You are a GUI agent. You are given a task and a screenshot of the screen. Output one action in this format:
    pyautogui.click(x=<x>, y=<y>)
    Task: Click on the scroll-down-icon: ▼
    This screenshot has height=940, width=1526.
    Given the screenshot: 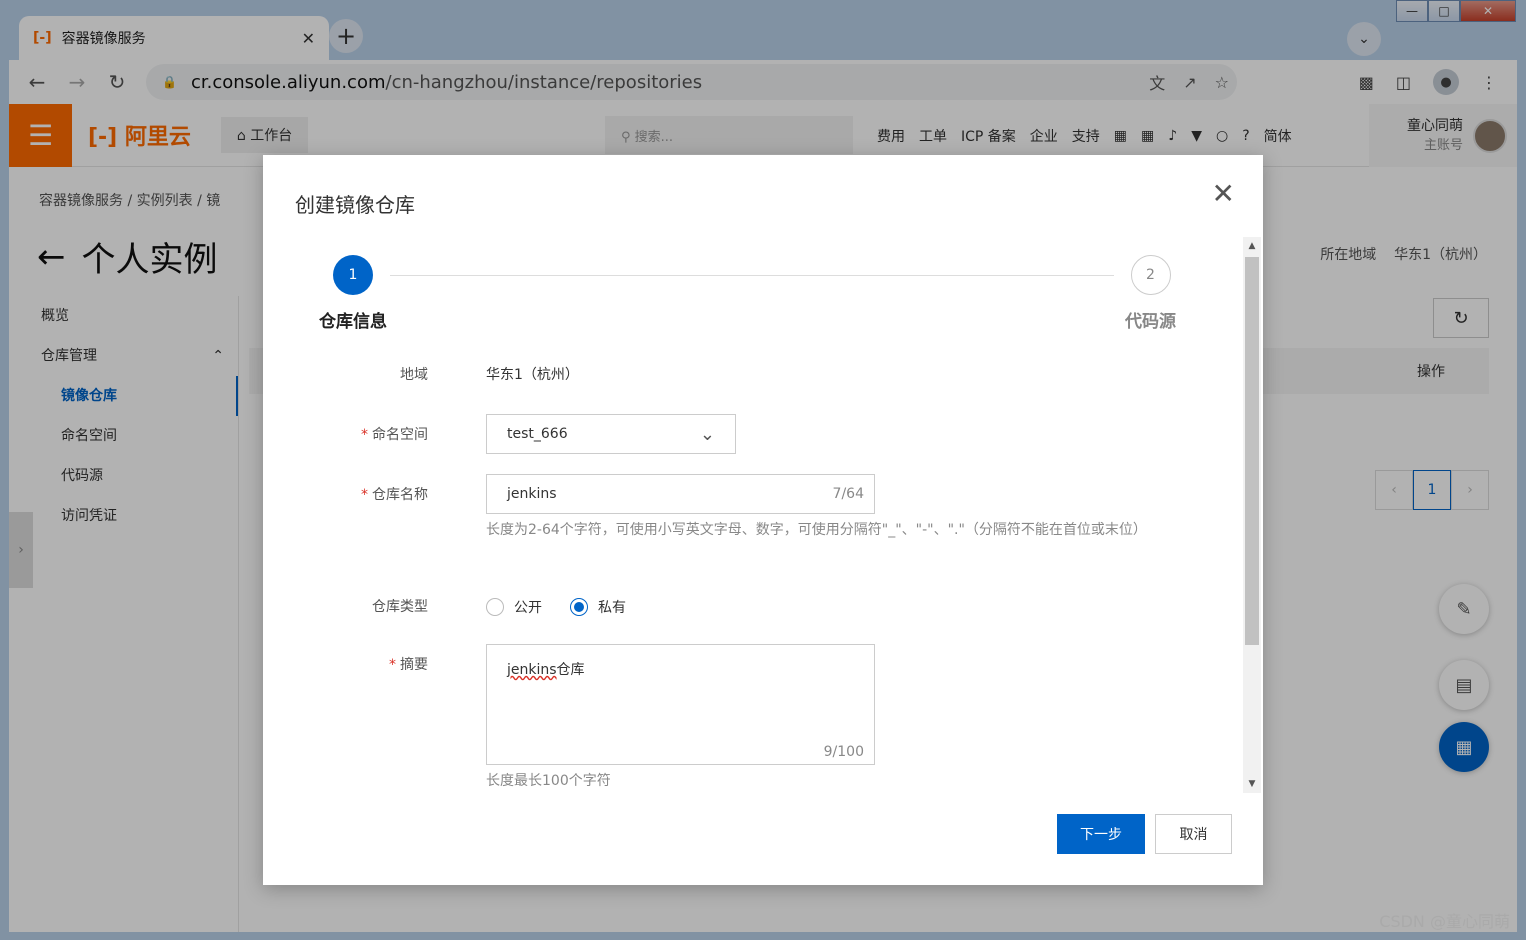 What is the action you would take?
    pyautogui.click(x=1252, y=784)
    